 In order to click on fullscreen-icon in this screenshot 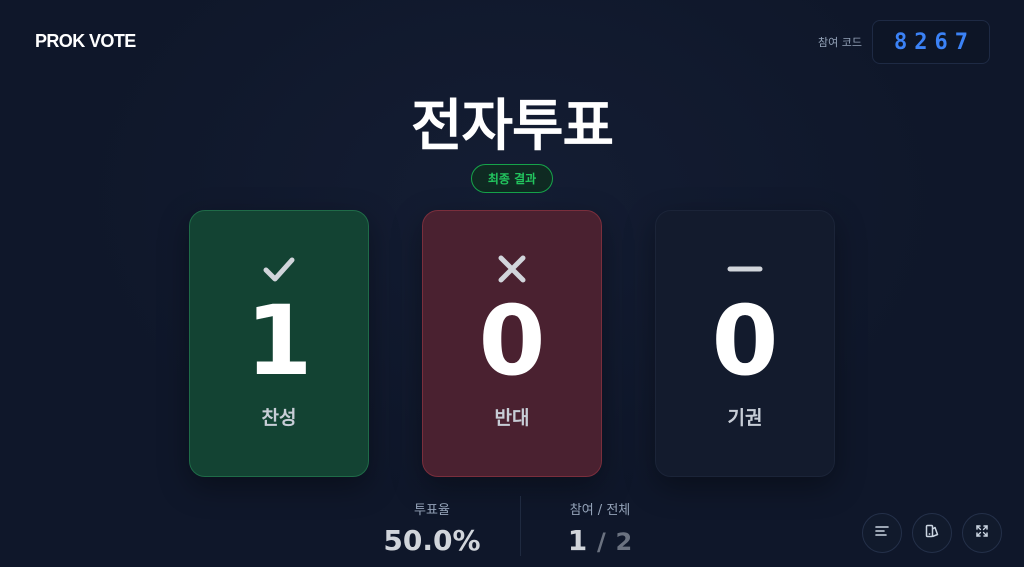, I will do `click(982, 533)`.